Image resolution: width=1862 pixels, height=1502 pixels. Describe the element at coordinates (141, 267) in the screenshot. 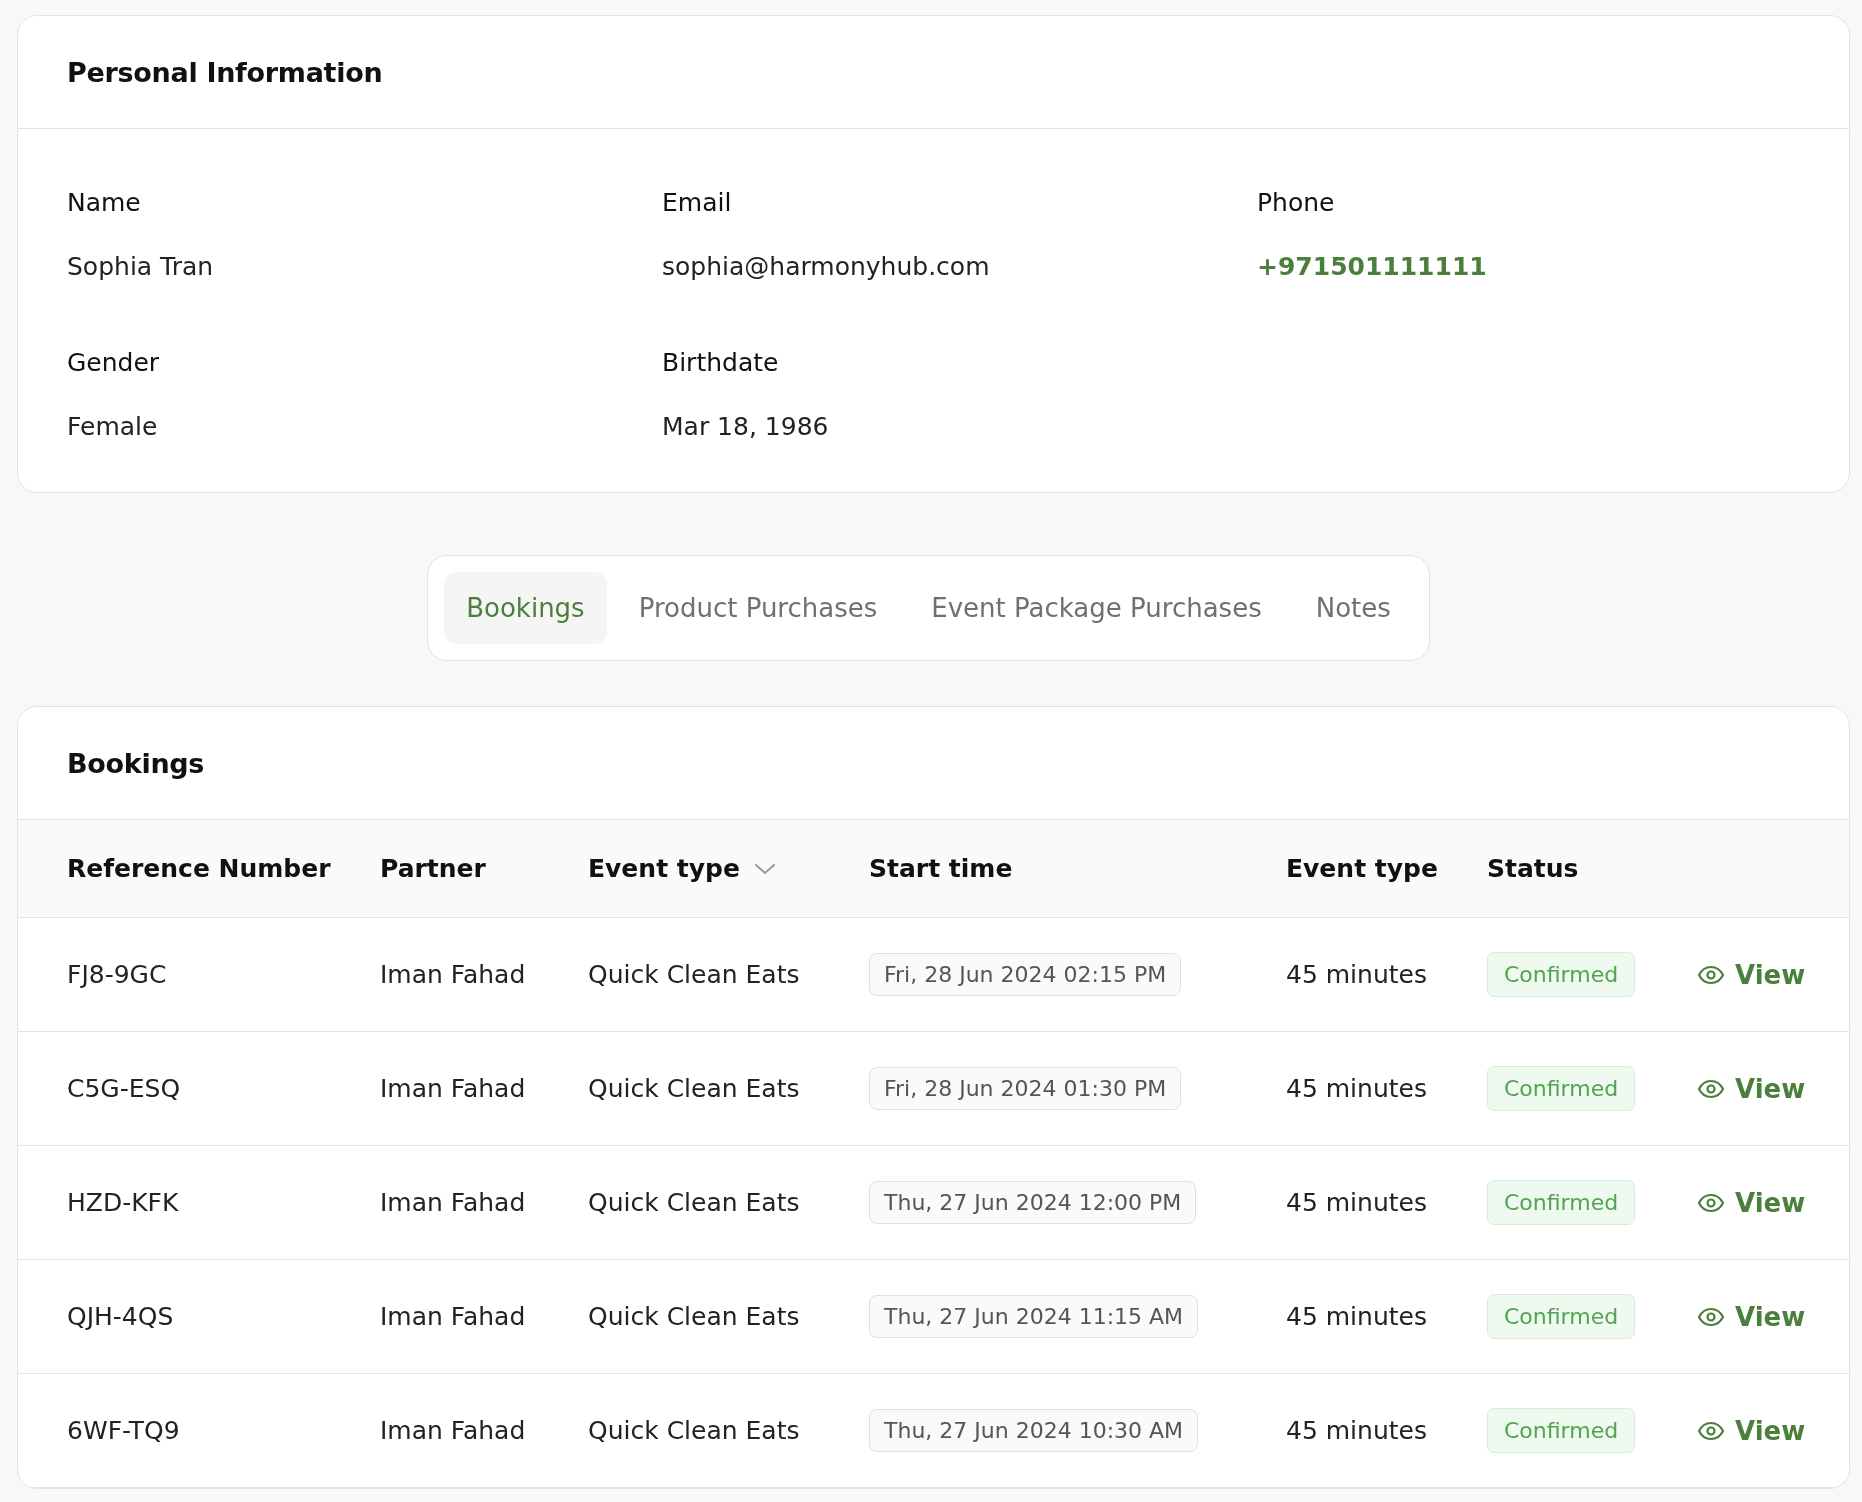

I see `field-value: Sophia Tran` at that location.